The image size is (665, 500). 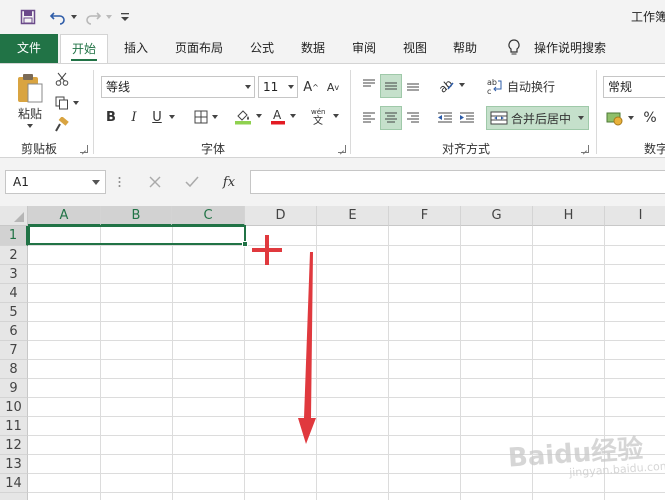 What do you see at coordinates (369, 85) in the screenshot?
I see `top-align-icon` at bounding box center [369, 85].